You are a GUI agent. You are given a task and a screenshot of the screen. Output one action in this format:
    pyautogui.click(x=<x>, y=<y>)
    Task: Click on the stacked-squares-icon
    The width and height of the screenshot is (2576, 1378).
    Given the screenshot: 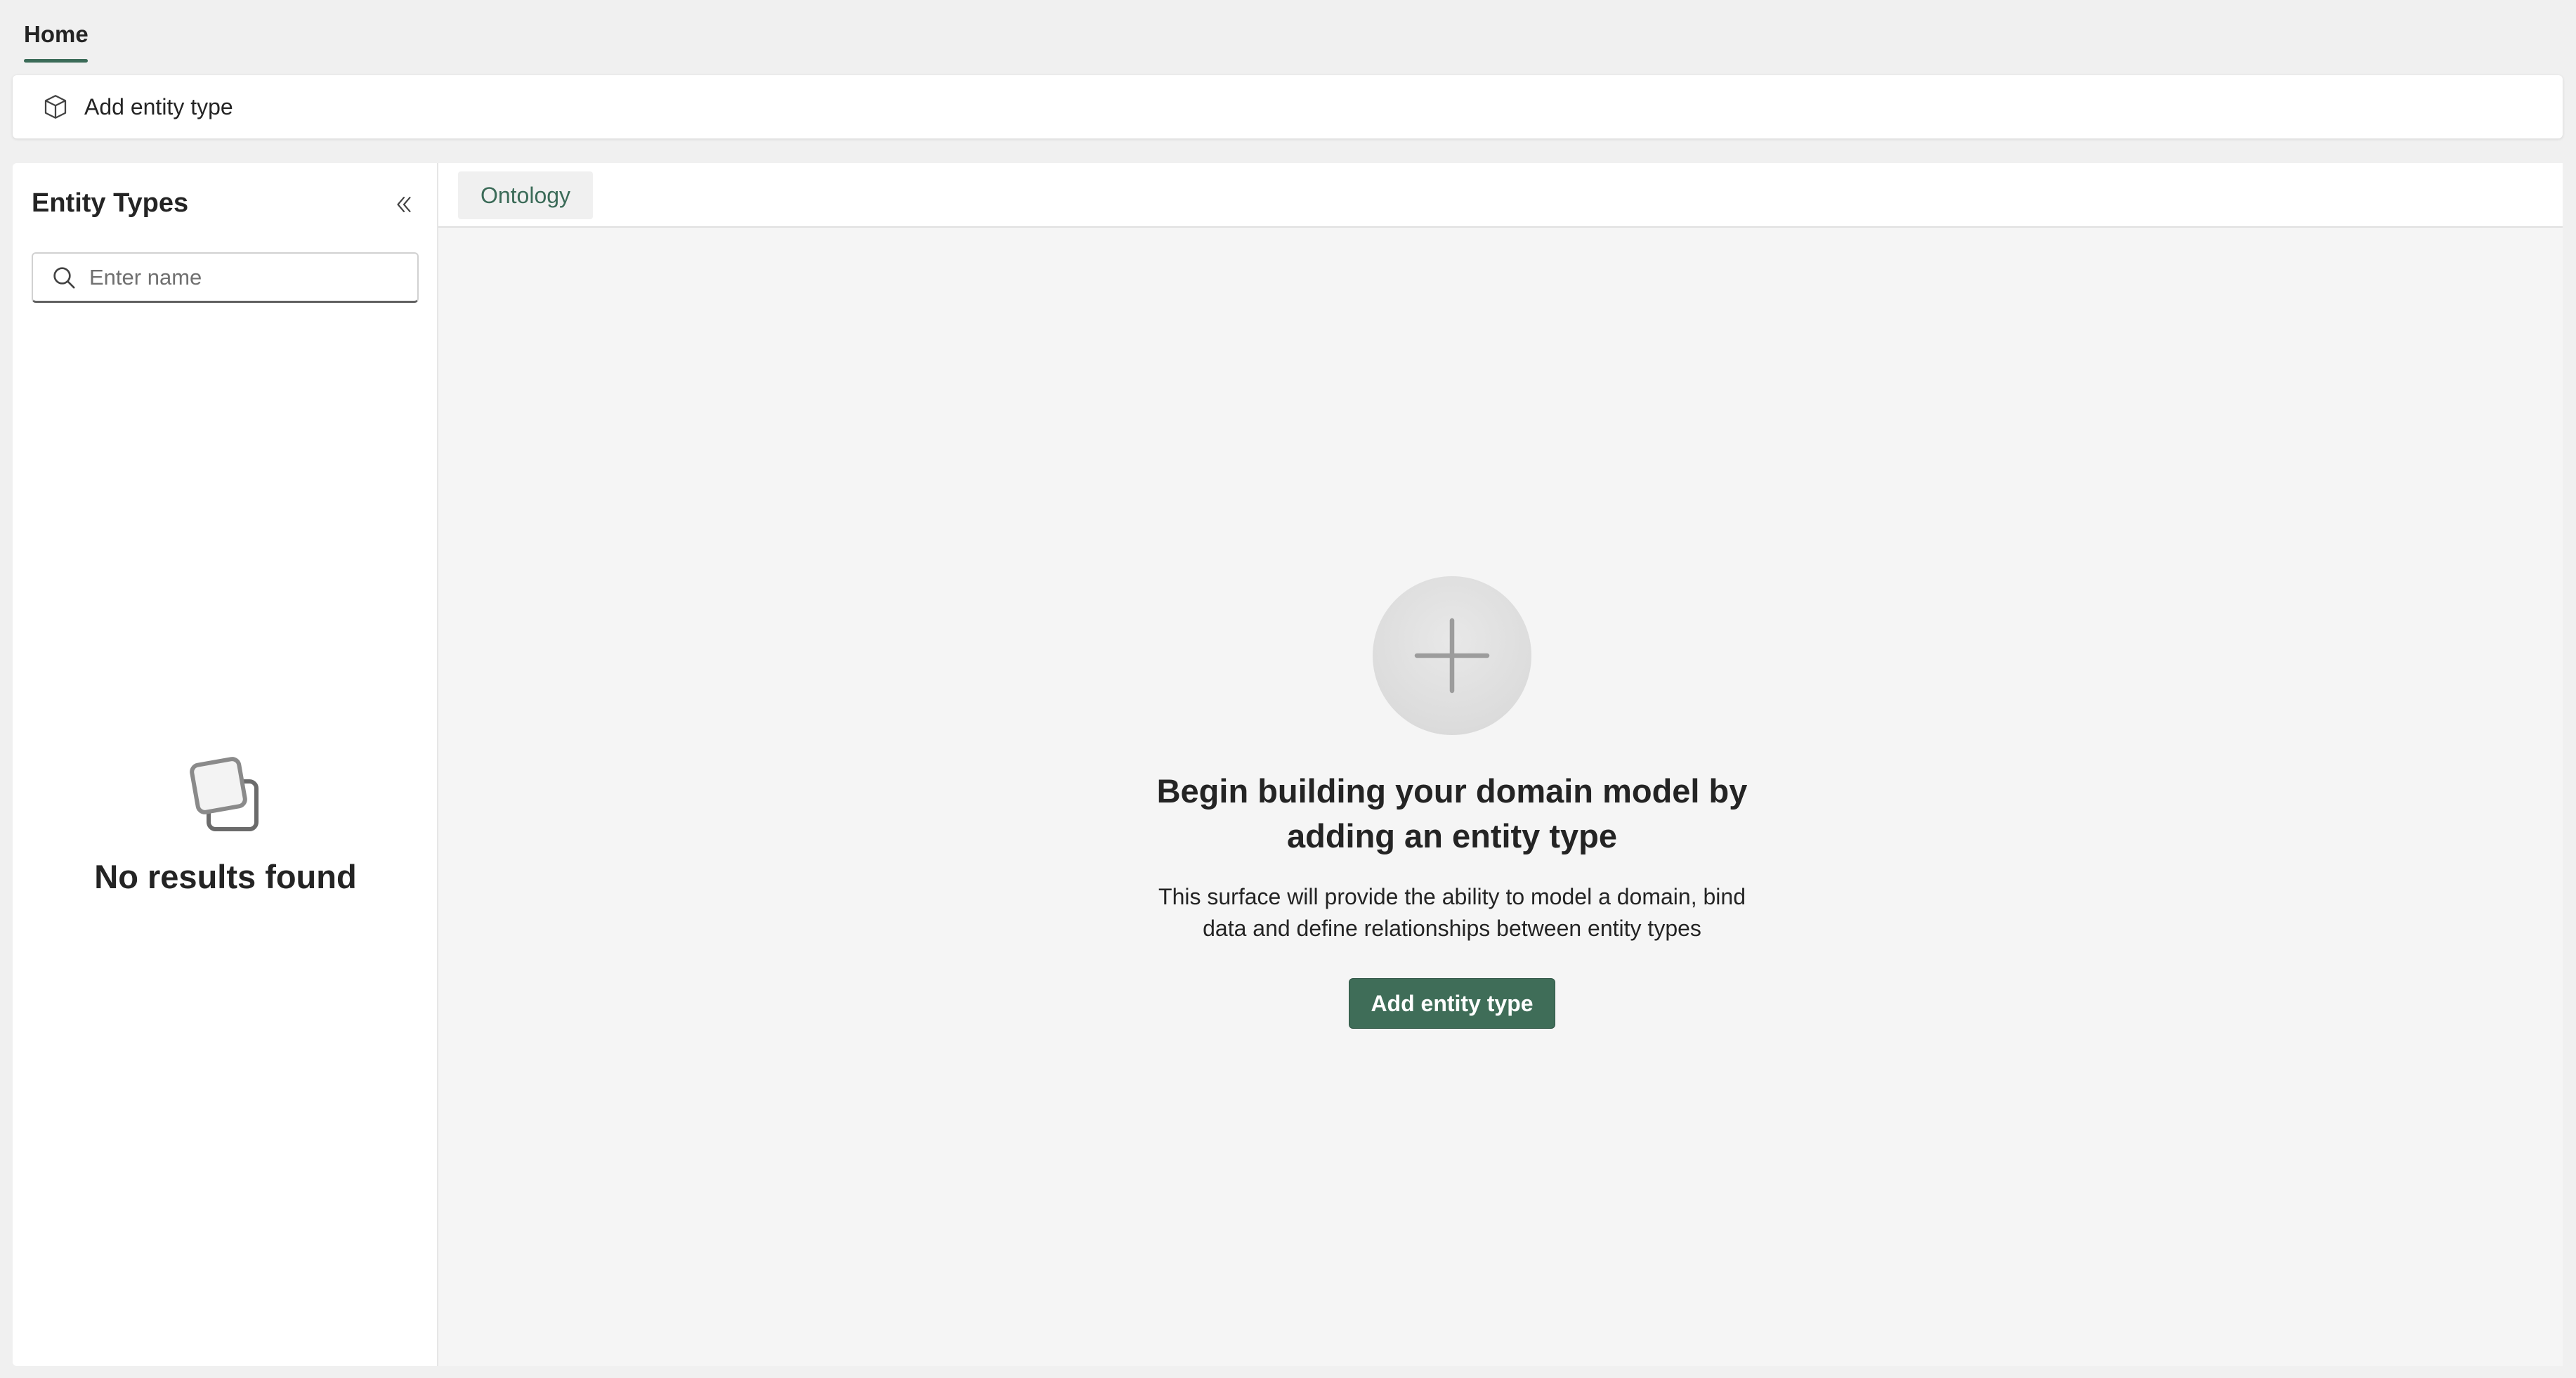 What is the action you would take?
    pyautogui.click(x=225, y=794)
    